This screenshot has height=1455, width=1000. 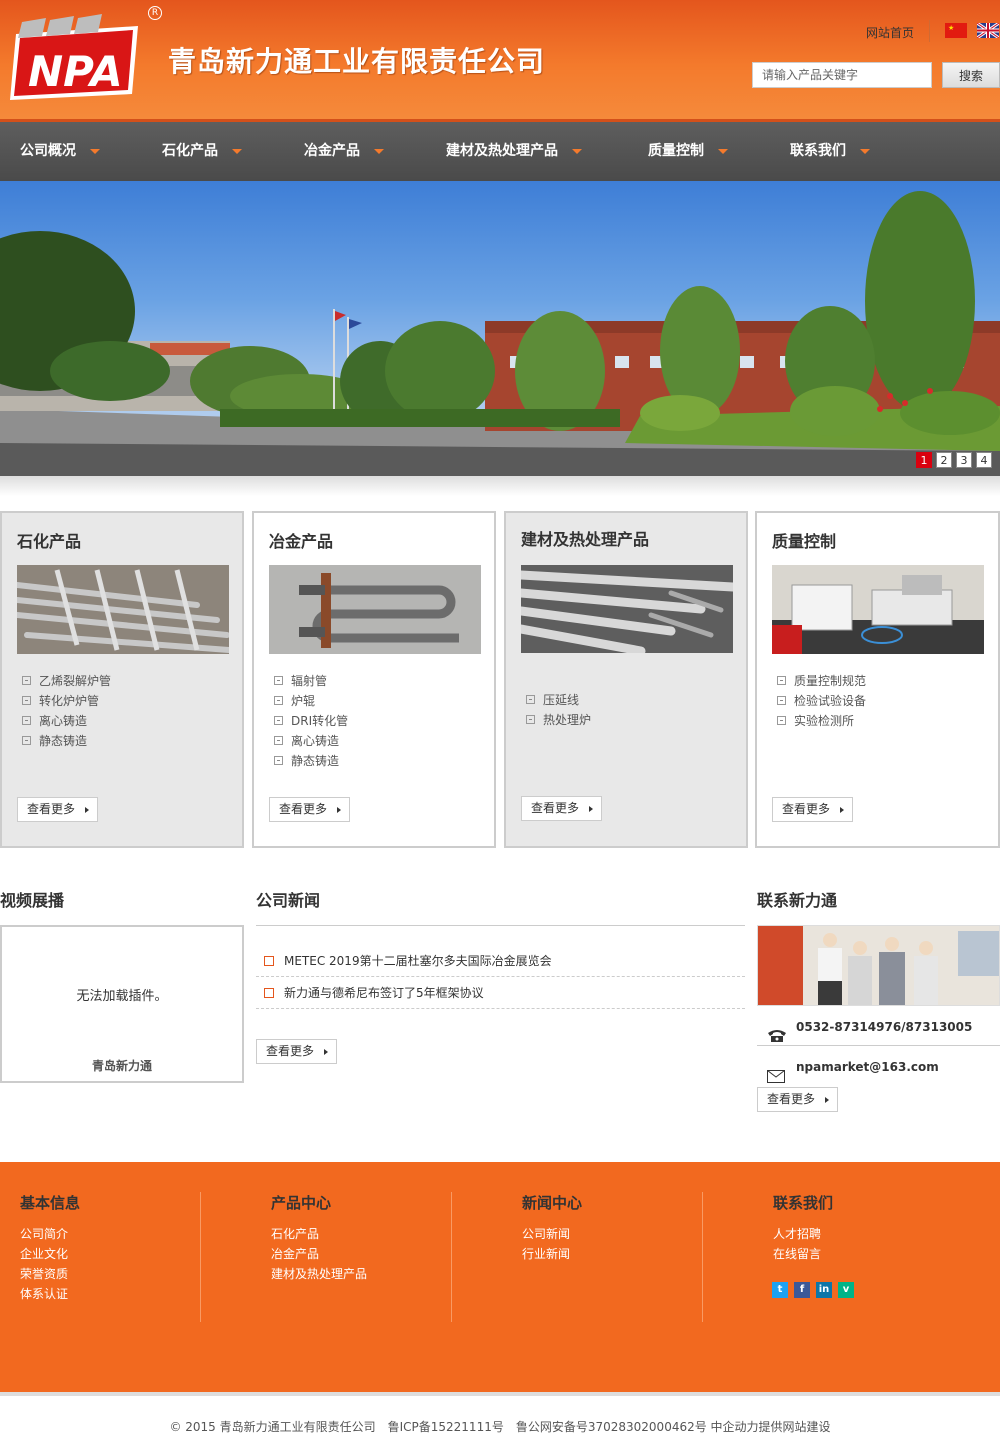 What do you see at coordinates (688, 151) in the screenshot?
I see `nav-item-quality-control: 质量控制` at bounding box center [688, 151].